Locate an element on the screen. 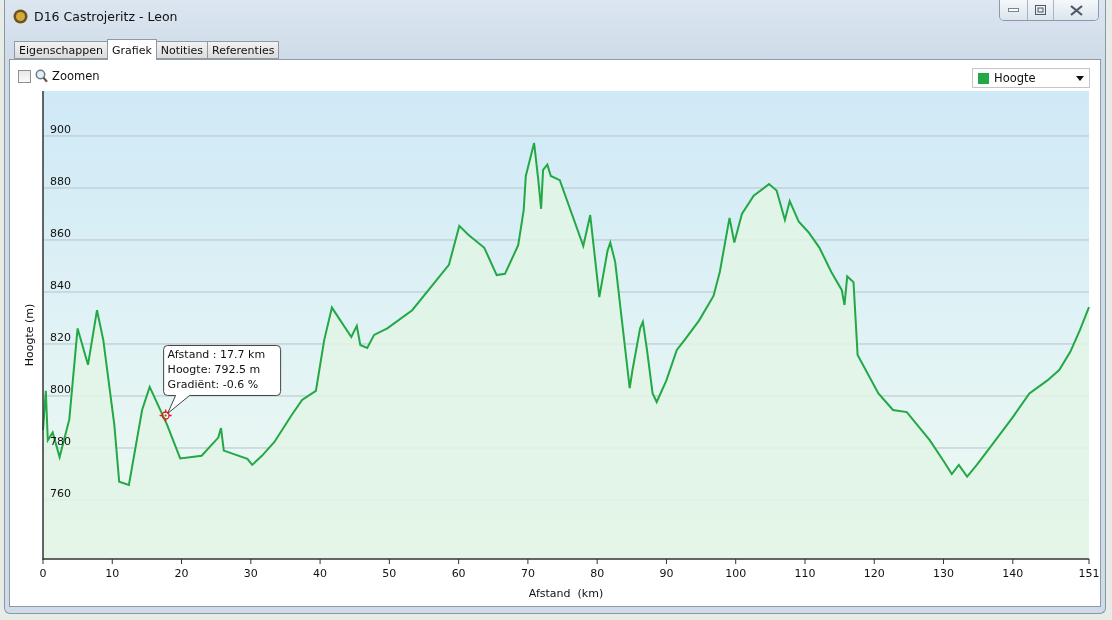 This screenshot has width=1112, height=620. zoom-label: Zoomen is located at coordinates (76, 76).